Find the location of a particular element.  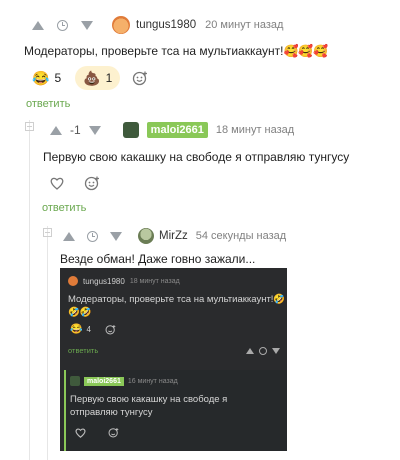

comment2-header: -1 maloi2661 18 минут назад is located at coordinates (172, 130).